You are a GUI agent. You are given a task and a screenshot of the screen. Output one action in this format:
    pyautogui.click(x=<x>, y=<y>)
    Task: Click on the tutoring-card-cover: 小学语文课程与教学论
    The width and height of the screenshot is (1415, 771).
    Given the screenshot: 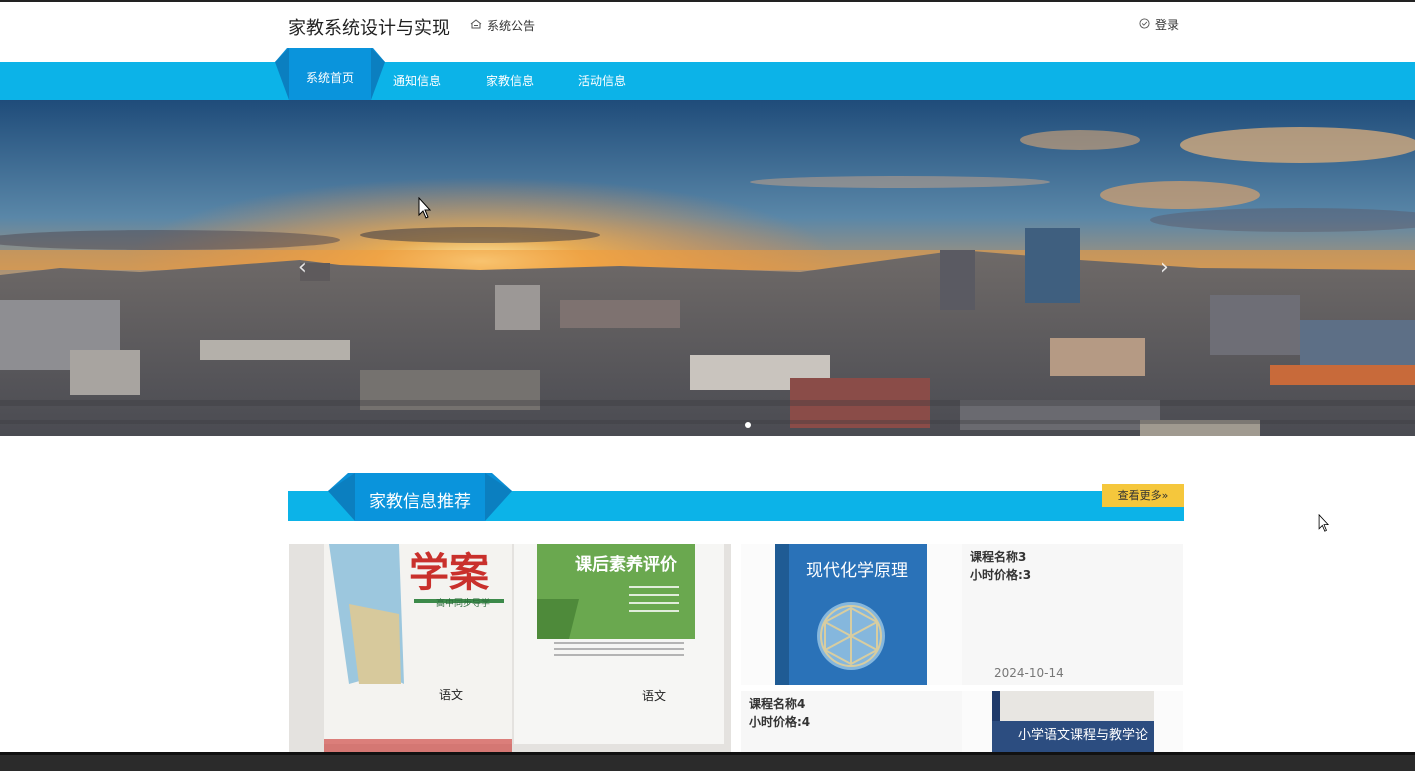 What is the action you would take?
    pyautogui.click(x=1072, y=721)
    